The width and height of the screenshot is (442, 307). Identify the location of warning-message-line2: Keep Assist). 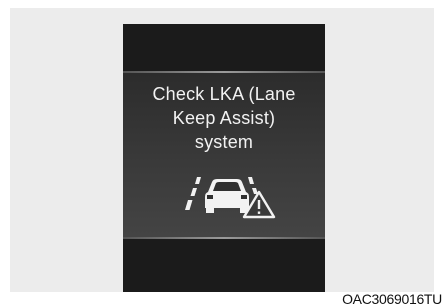
(224, 118).